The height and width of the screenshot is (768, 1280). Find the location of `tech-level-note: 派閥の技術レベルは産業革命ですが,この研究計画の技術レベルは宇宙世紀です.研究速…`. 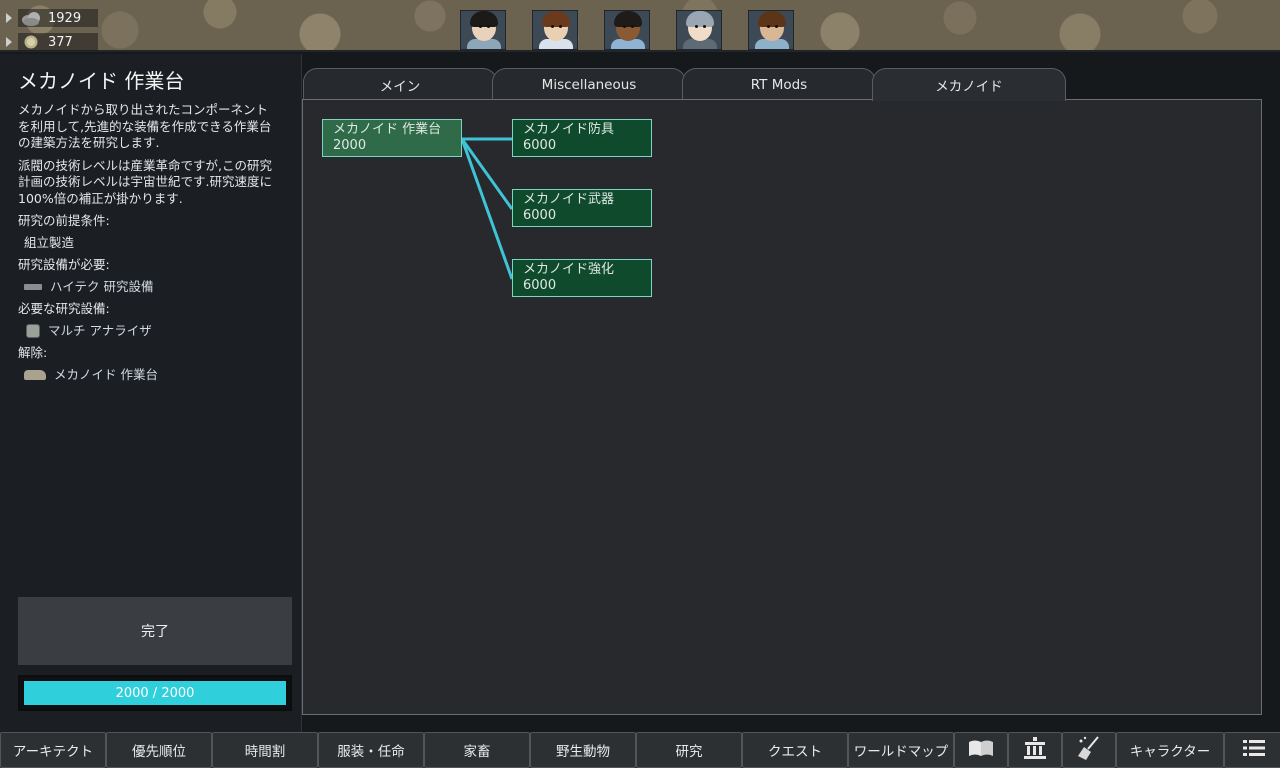

tech-level-note: 派閥の技術レベルは産業革命ですが,この研究計画の技術レベルは宇宙世紀です.研究速… is located at coordinates (145, 181).